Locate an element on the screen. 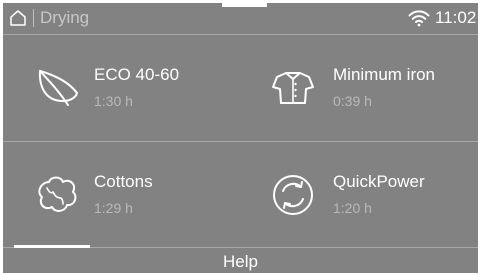 This screenshot has height=274, width=480. program-name: ECO 40-60 is located at coordinates (137, 74).